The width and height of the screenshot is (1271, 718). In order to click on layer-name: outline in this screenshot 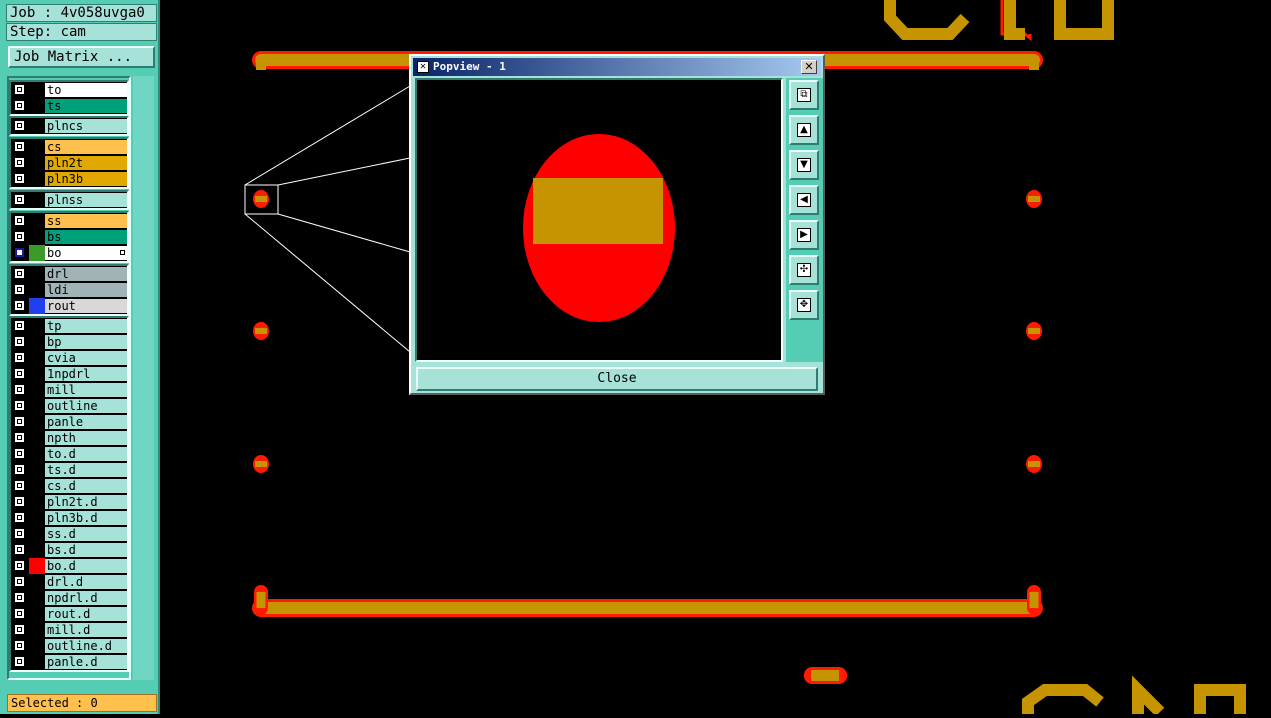, I will do `click(86, 406)`.